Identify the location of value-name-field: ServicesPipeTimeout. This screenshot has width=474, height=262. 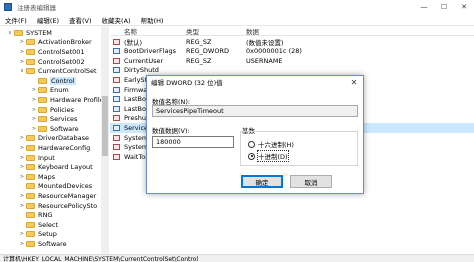
(255, 111).